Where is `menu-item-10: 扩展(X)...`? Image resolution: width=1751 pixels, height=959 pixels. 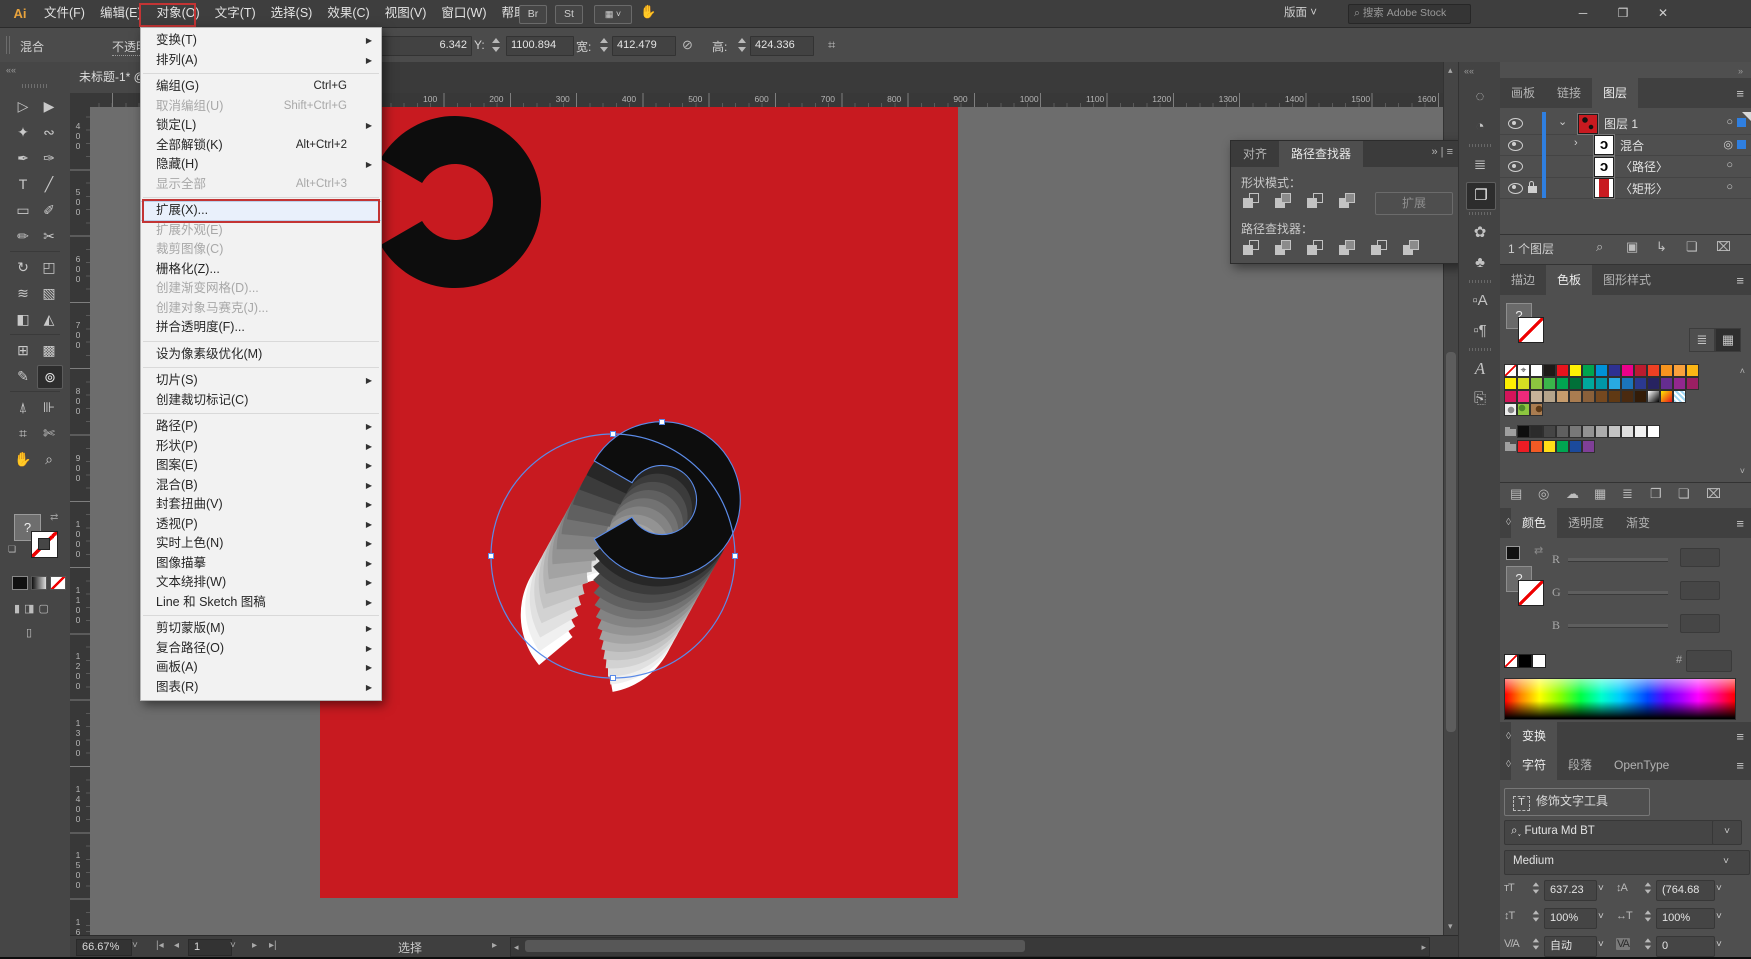
menu-item-10: 扩展(X)... is located at coordinates (261, 211).